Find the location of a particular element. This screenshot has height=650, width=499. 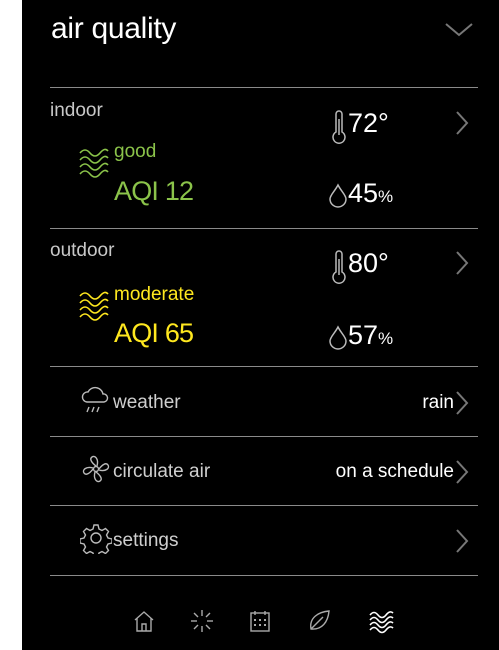

weather-label: weather is located at coordinates (147, 402).